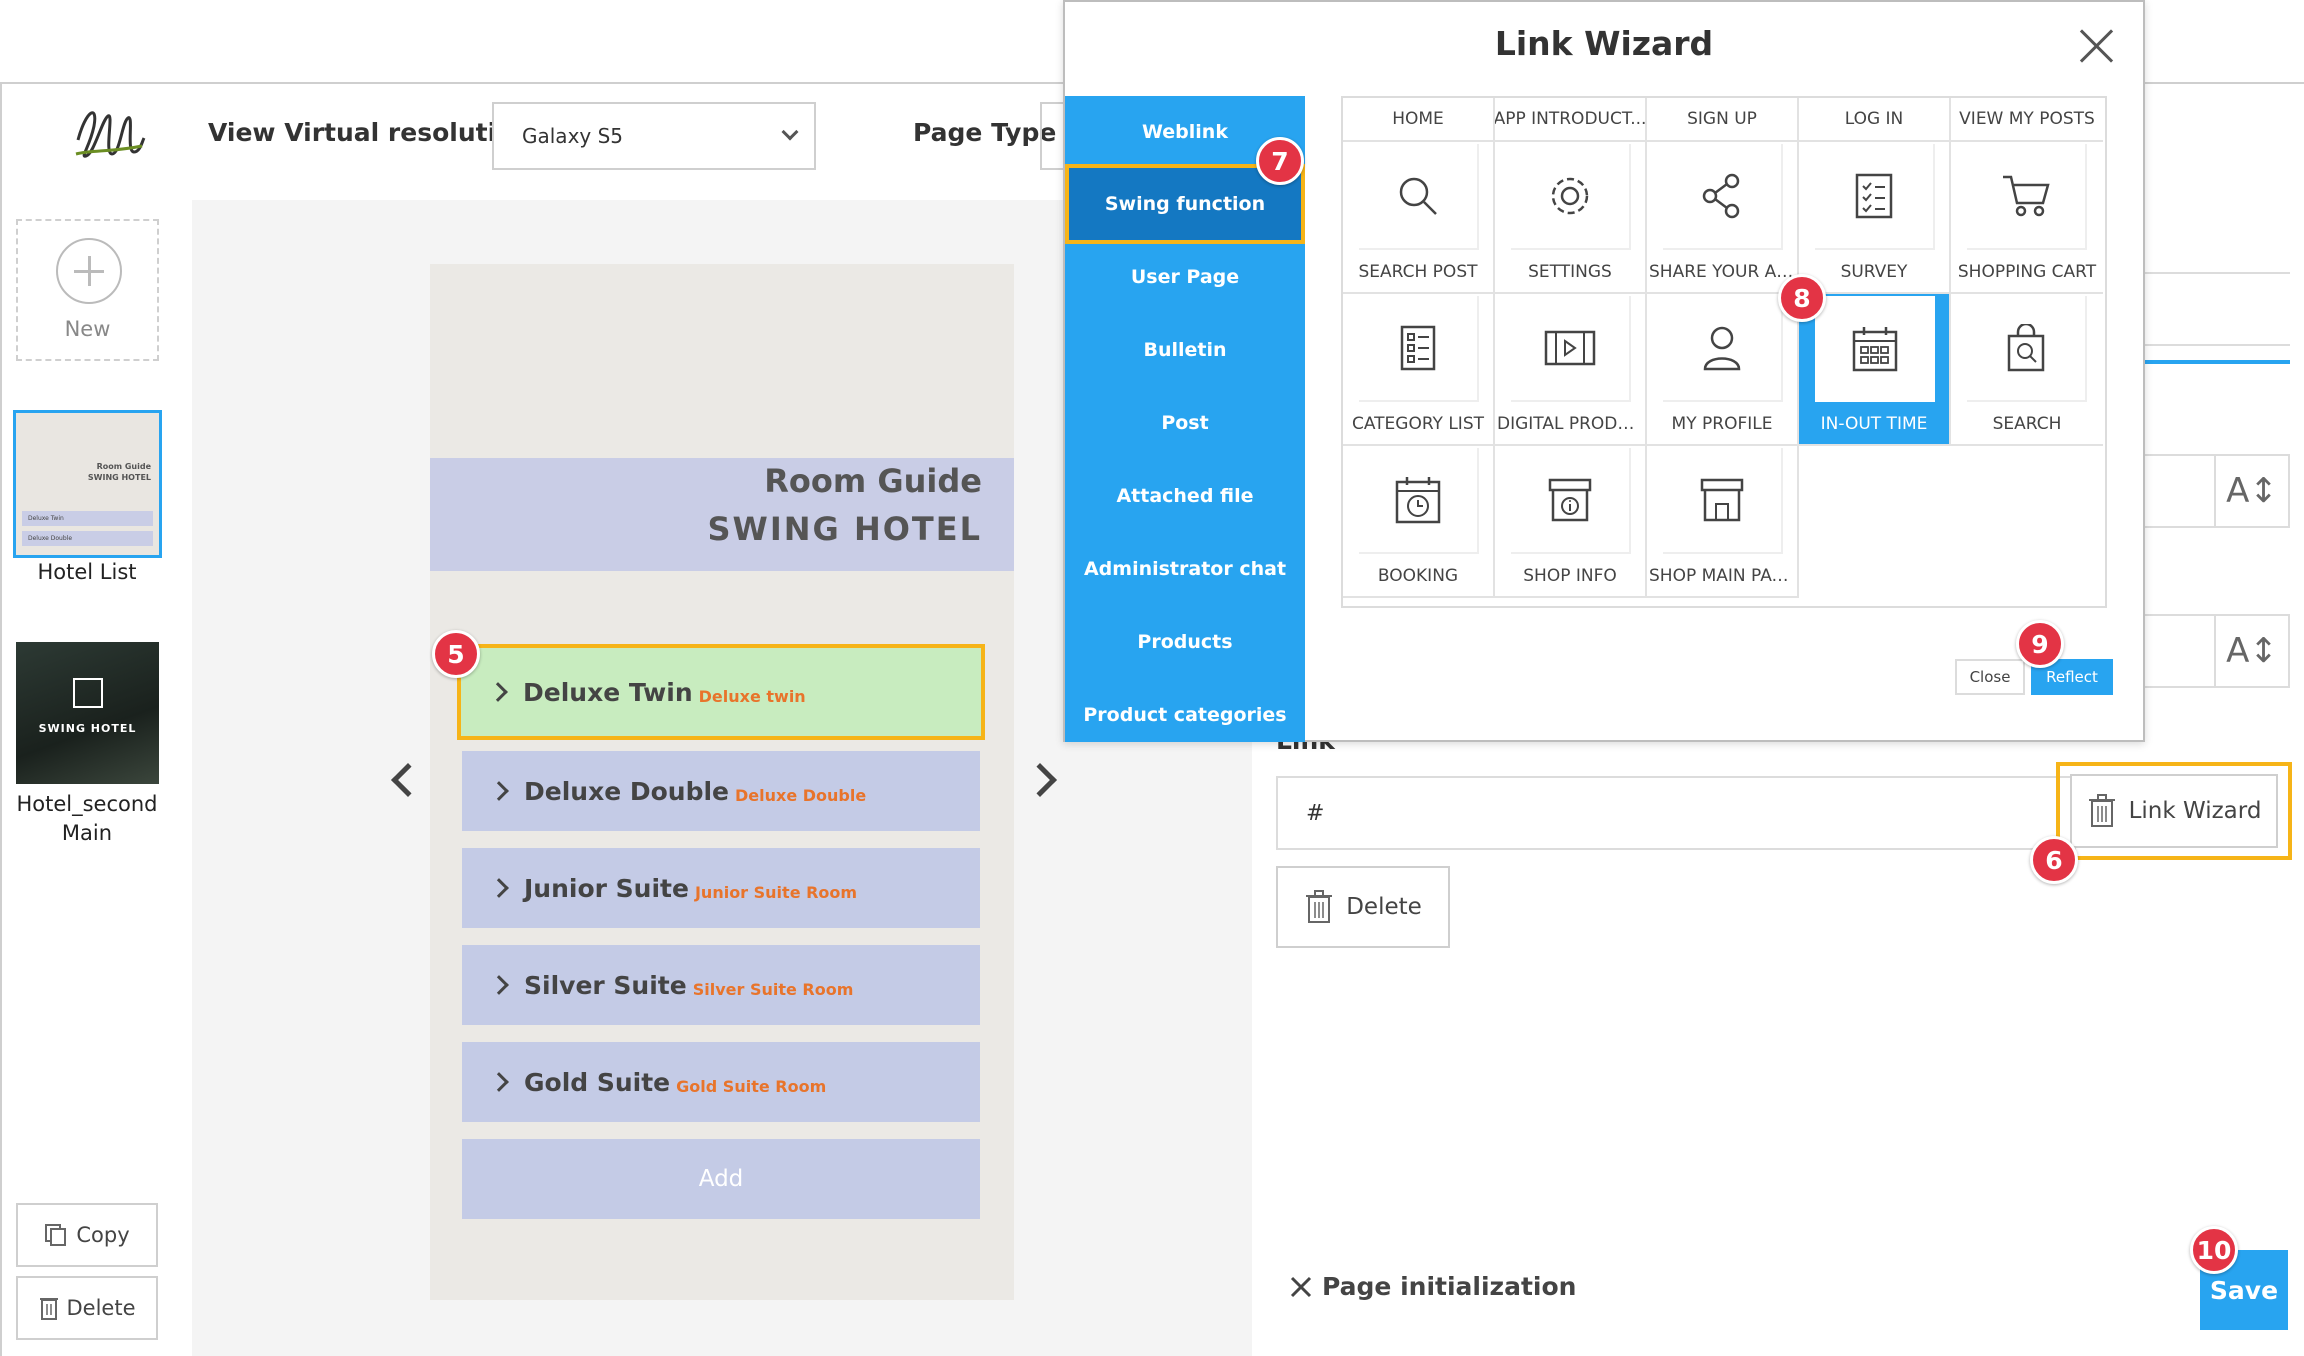 The width and height of the screenshot is (2304, 1356). What do you see at coordinates (1723, 120) in the screenshot?
I see `grid-cell-sign-up: SIGN UP` at bounding box center [1723, 120].